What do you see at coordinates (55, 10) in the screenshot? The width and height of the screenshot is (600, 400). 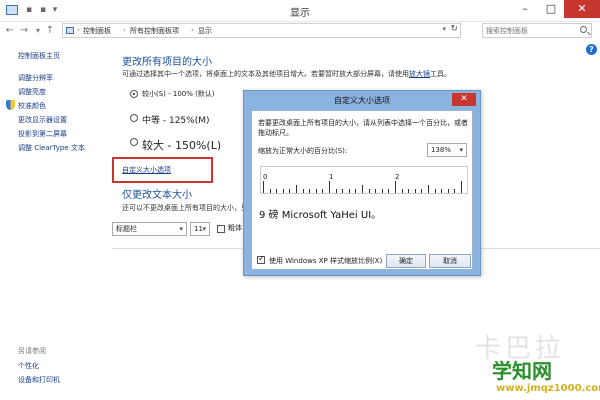 I see `quick-access-dropdown-icon: ▾` at bounding box center [55, 10].